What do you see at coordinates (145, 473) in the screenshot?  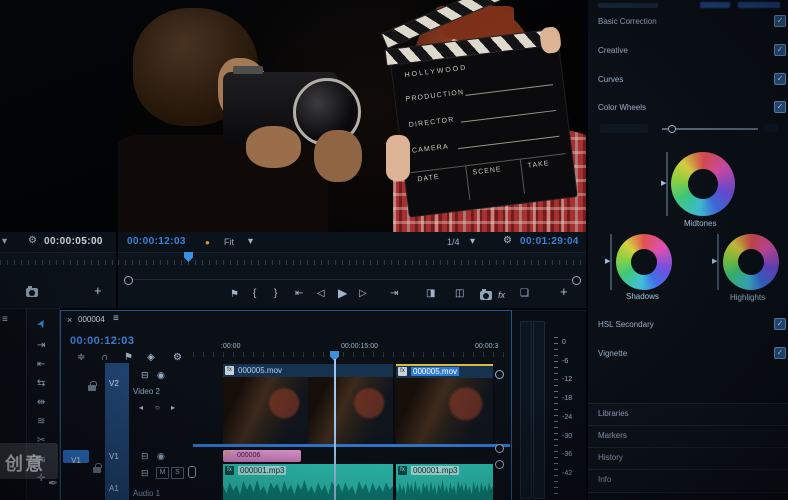 I see `a1-sync-lock-icon: ⊟` at bounding box center [145, 473].